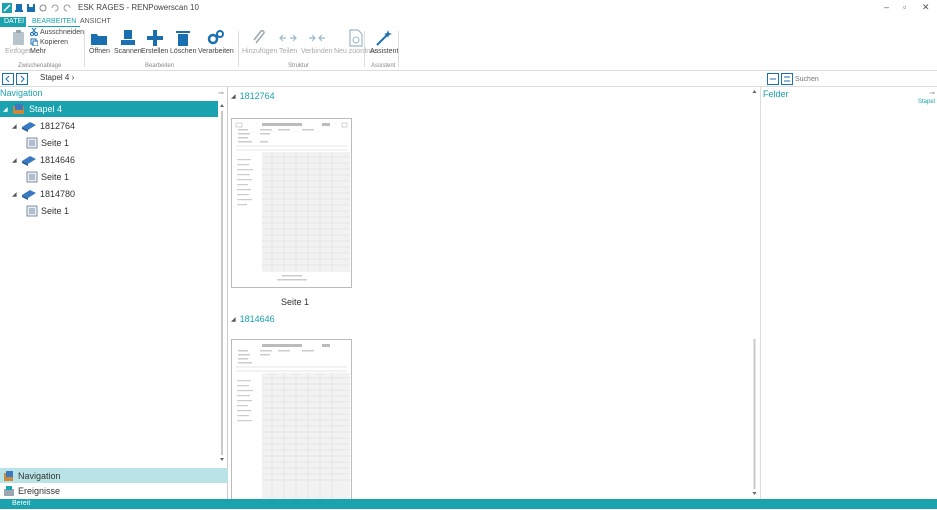 The height and width of the screenshot is (510, 937). I want to click on breadcrumb-item: Stapel 4, so click(54, 77).